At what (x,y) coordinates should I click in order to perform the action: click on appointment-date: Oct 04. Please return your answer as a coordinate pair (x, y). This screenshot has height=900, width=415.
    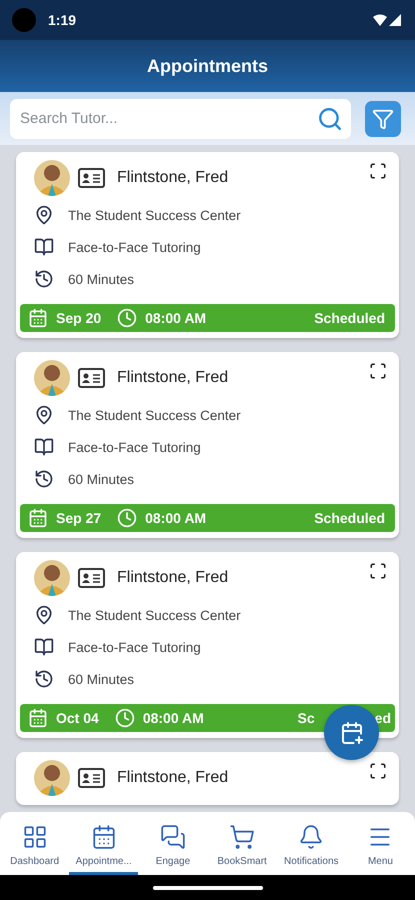
    Looking at the image, I should click on (77, 718).